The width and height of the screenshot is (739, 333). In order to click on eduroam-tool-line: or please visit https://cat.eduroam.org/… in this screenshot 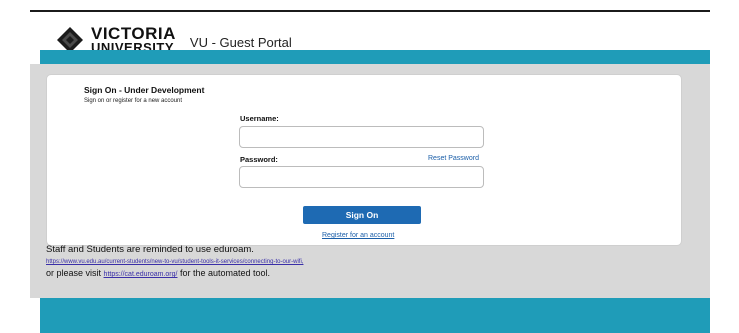, I will do `click(158, 273)`.